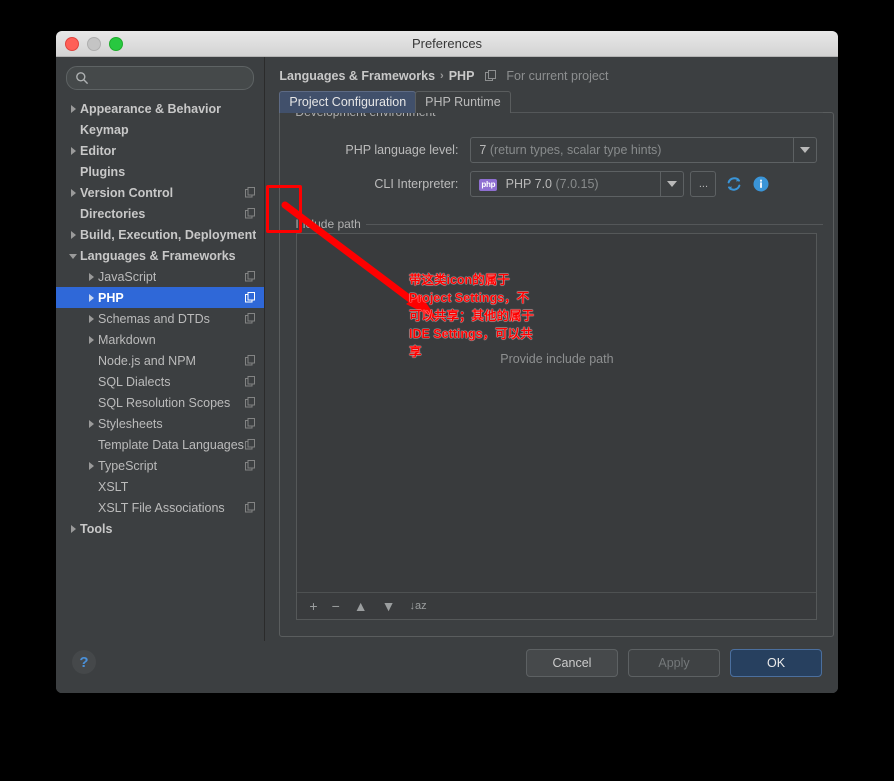  I want to click on sidebar-item-build-execution-deployment: Build, Execution, Deployment, so click(160, 234).